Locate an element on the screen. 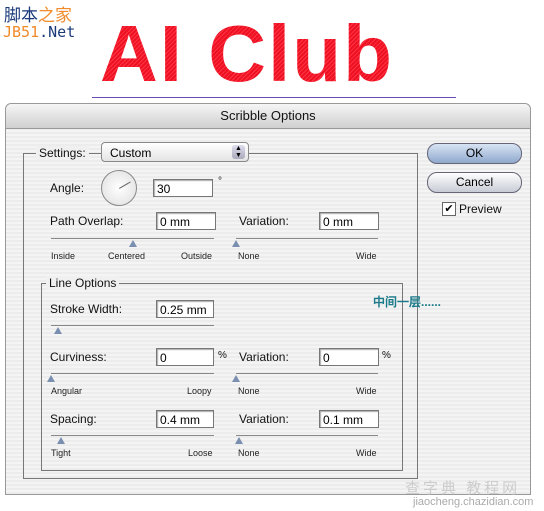 The image size is (544, 511). watermark-site-url: JB51.Net is located at coordinates (39, 32).